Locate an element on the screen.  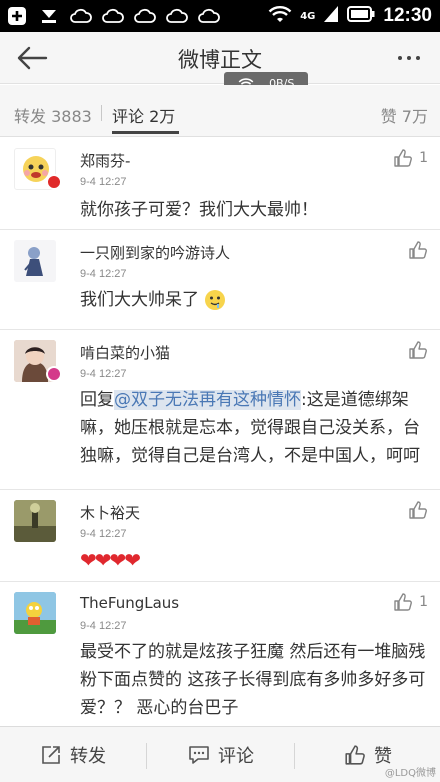
comment-button: 评论 is located at coordinates (221, 754).